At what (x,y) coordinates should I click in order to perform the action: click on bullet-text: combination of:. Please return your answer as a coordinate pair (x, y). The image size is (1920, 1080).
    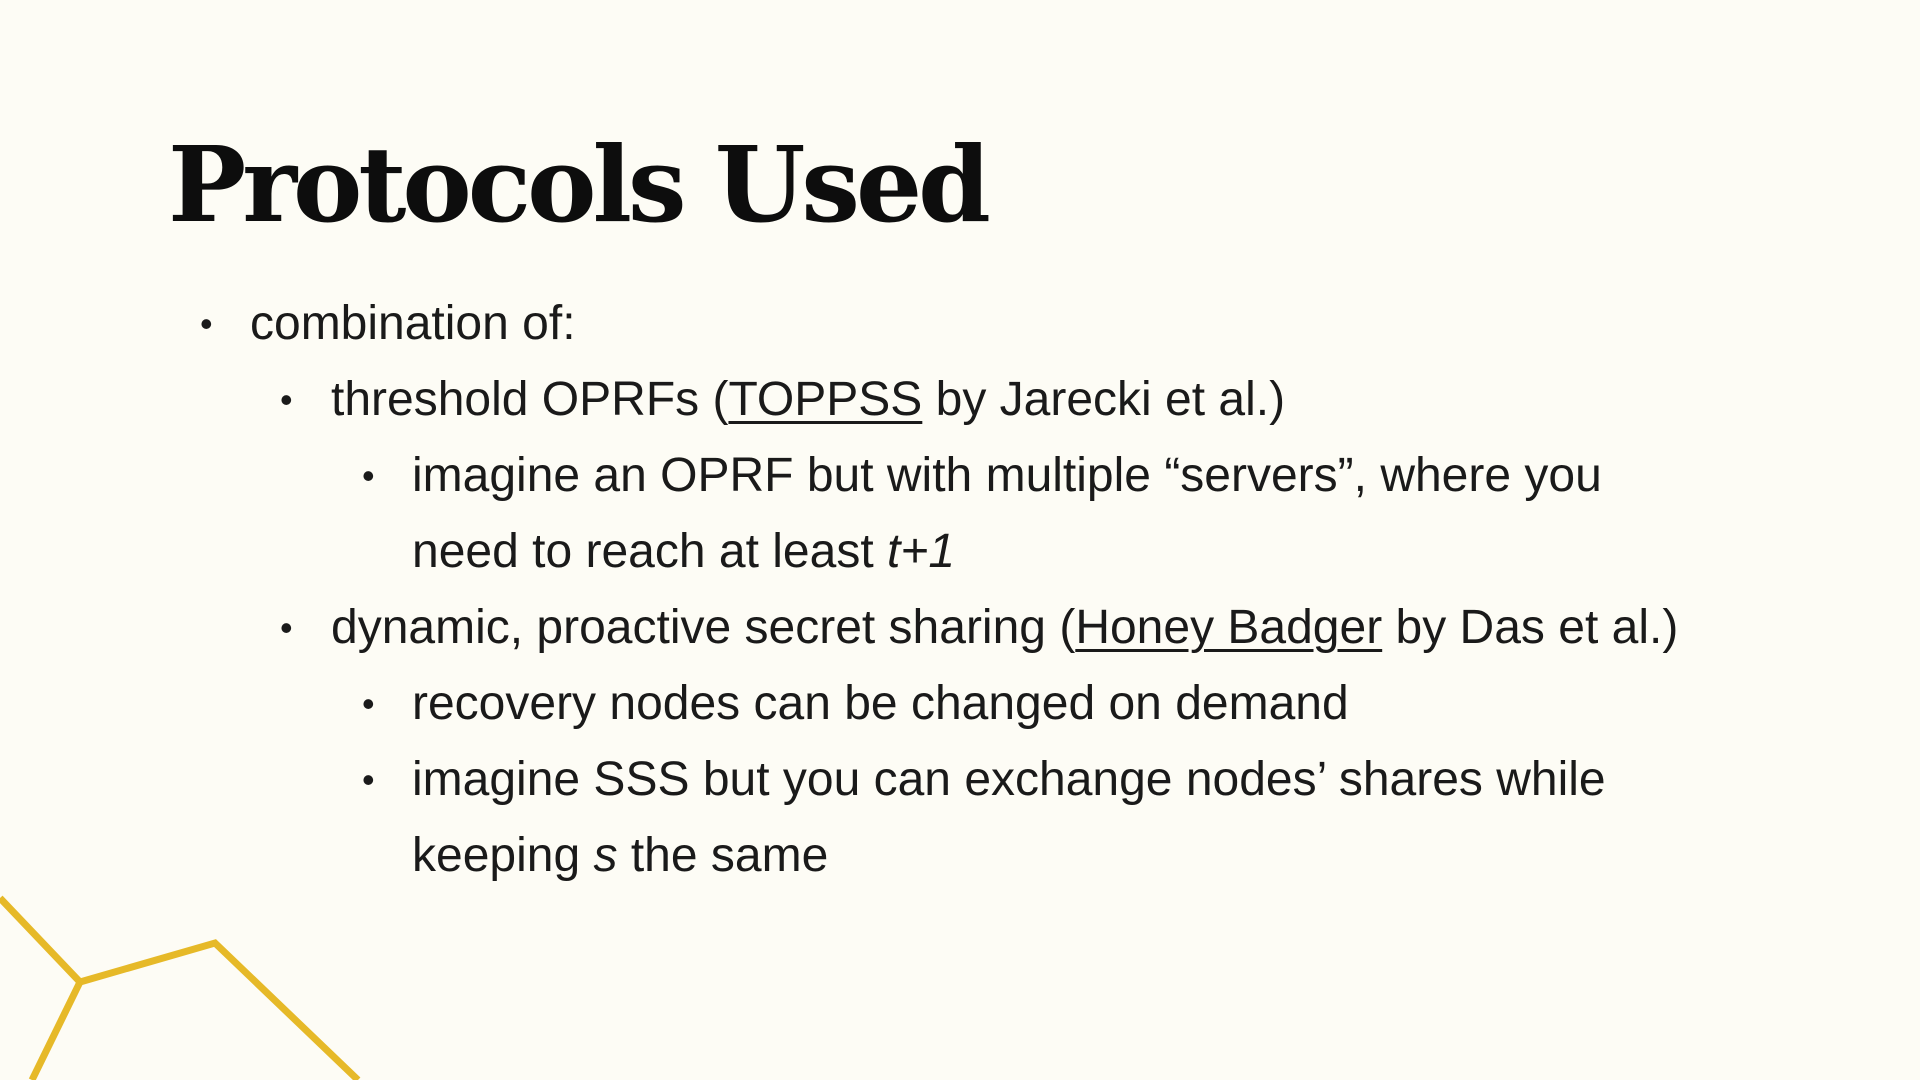
    Looking at the image, I should click on (413, 323).